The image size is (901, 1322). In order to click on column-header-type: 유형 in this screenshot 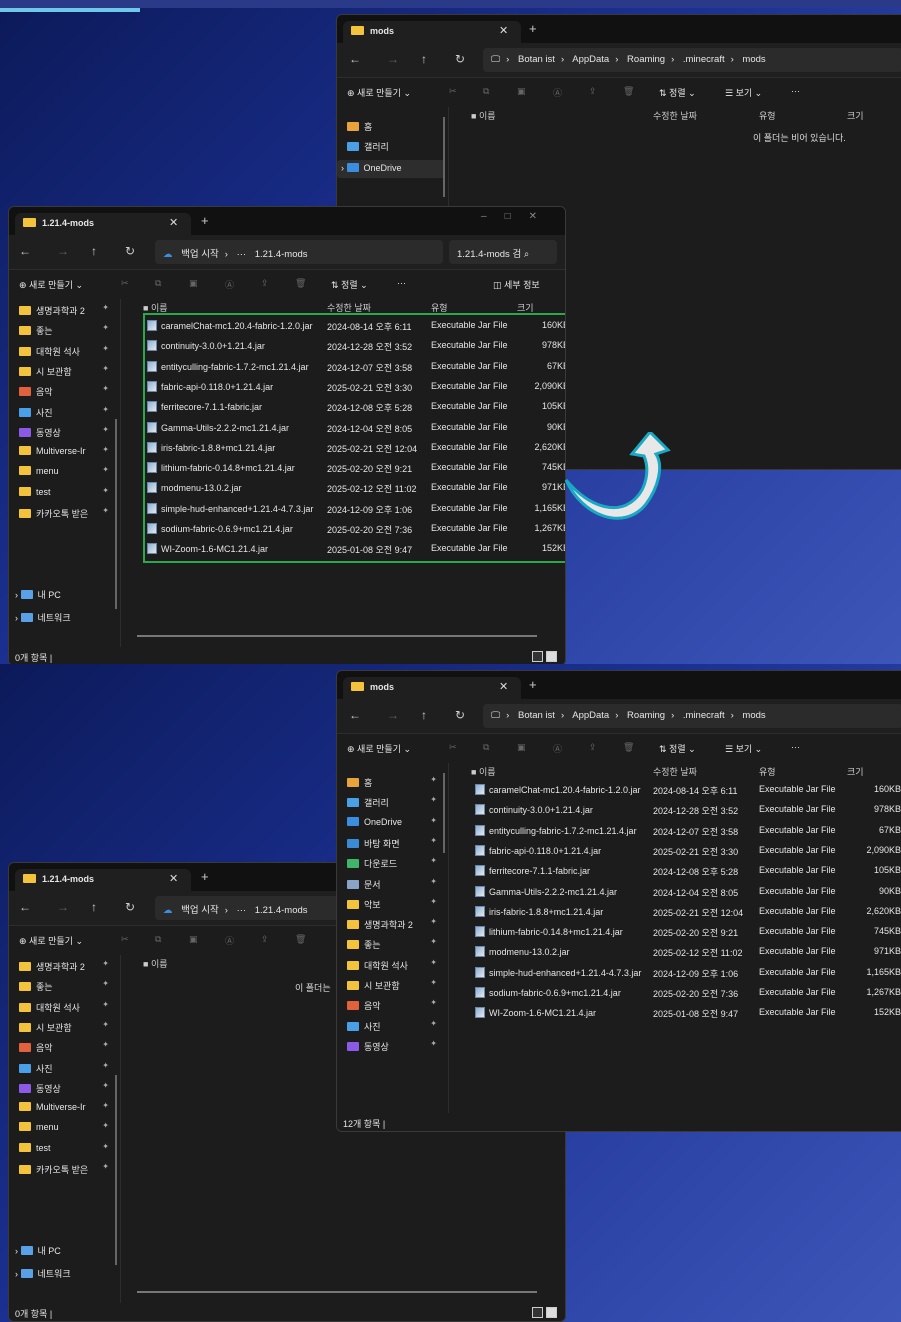, I will do `click(767, 116)`.